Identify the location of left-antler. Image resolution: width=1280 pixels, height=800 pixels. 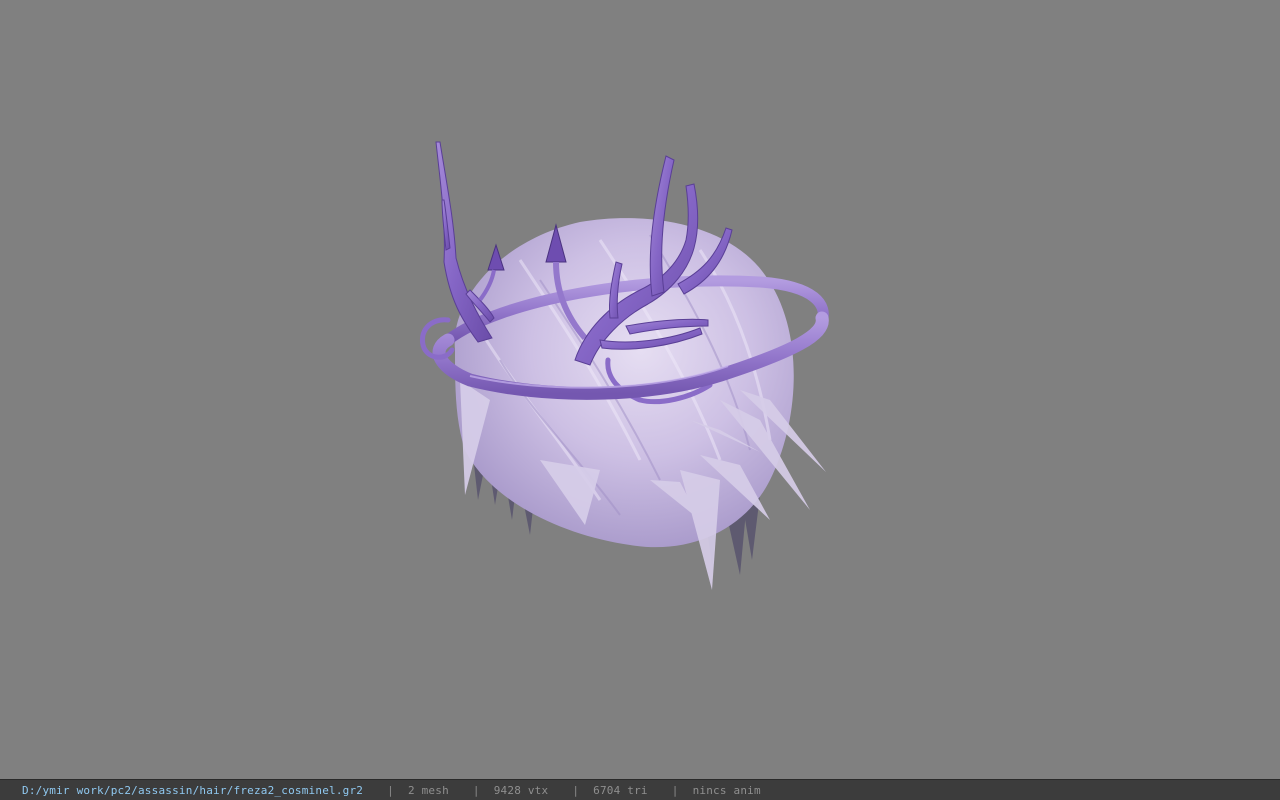
(465, 242).